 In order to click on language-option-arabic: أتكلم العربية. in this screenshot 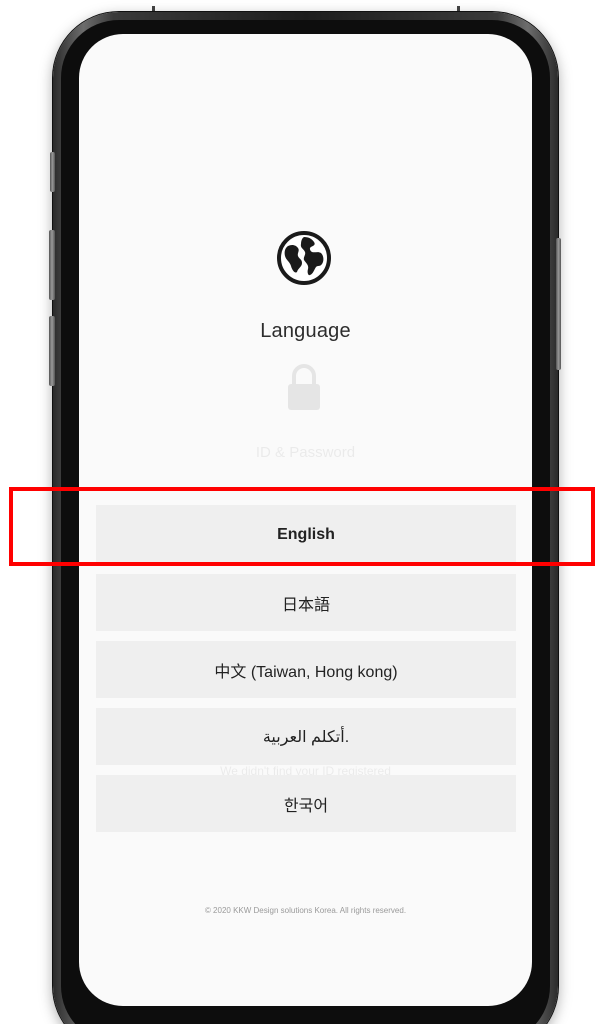, I will do `click(306, 736)`.